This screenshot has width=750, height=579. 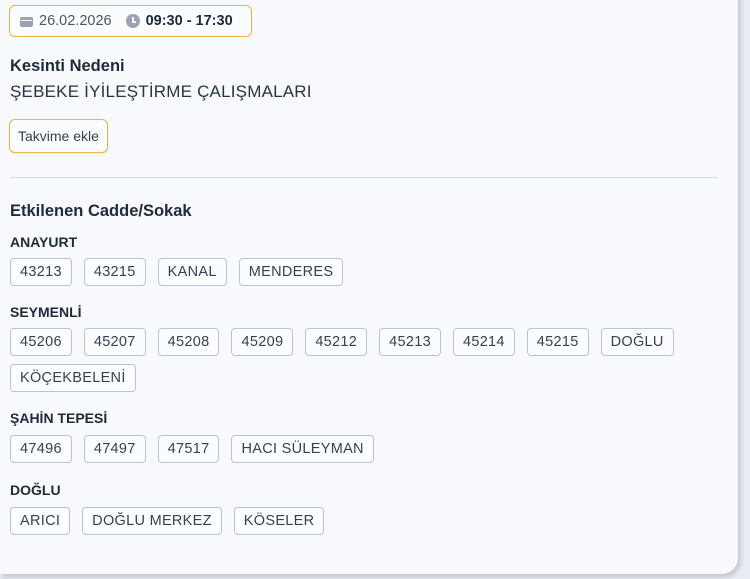 I want to click on street-tag: 47496, so click(x=41, y=449).